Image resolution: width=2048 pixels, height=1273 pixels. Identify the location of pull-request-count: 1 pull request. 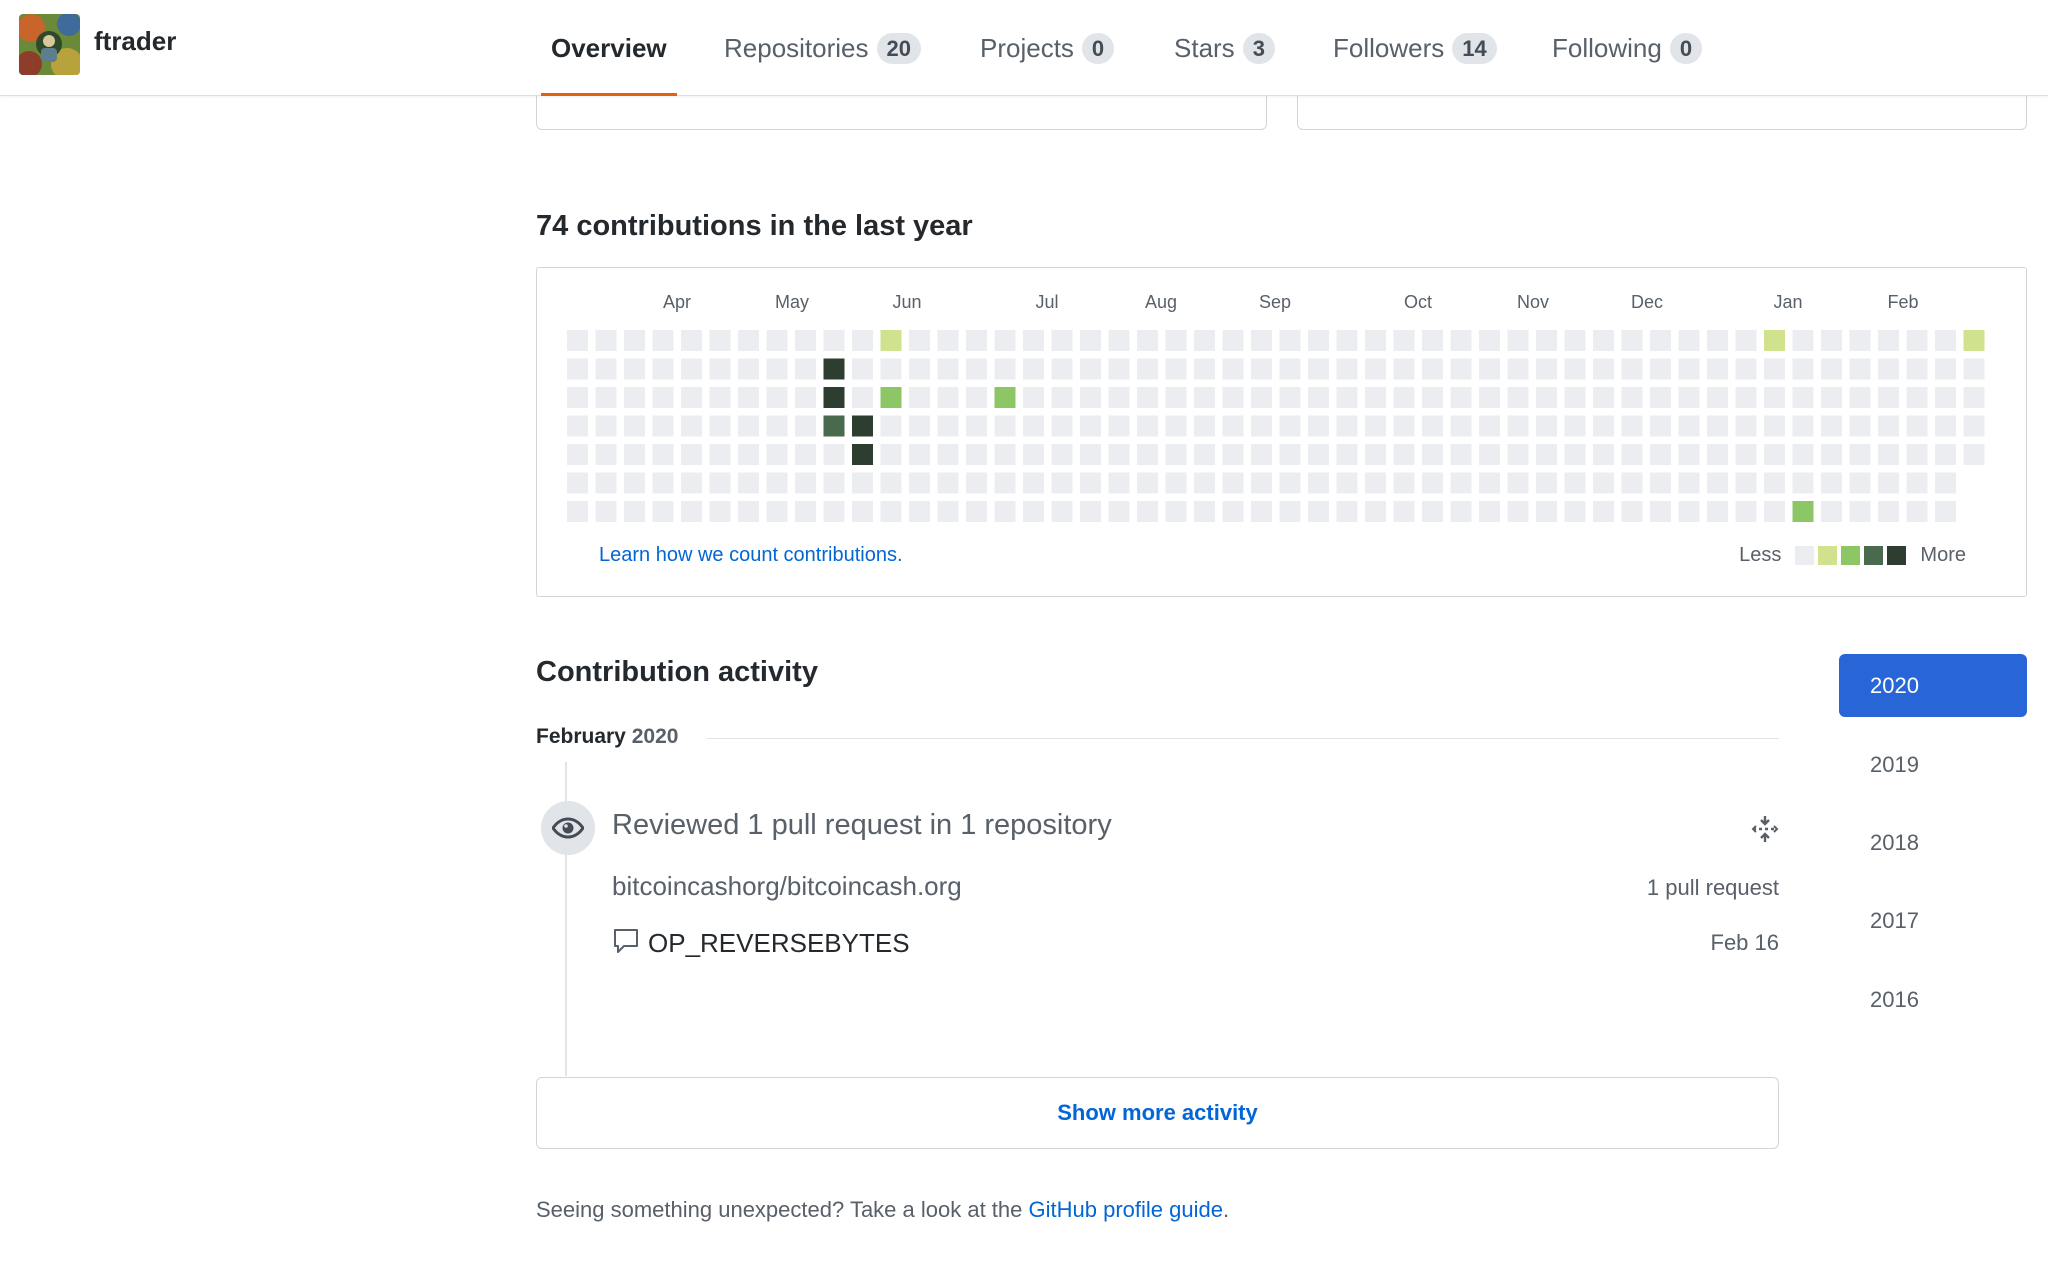
(1713, 888).